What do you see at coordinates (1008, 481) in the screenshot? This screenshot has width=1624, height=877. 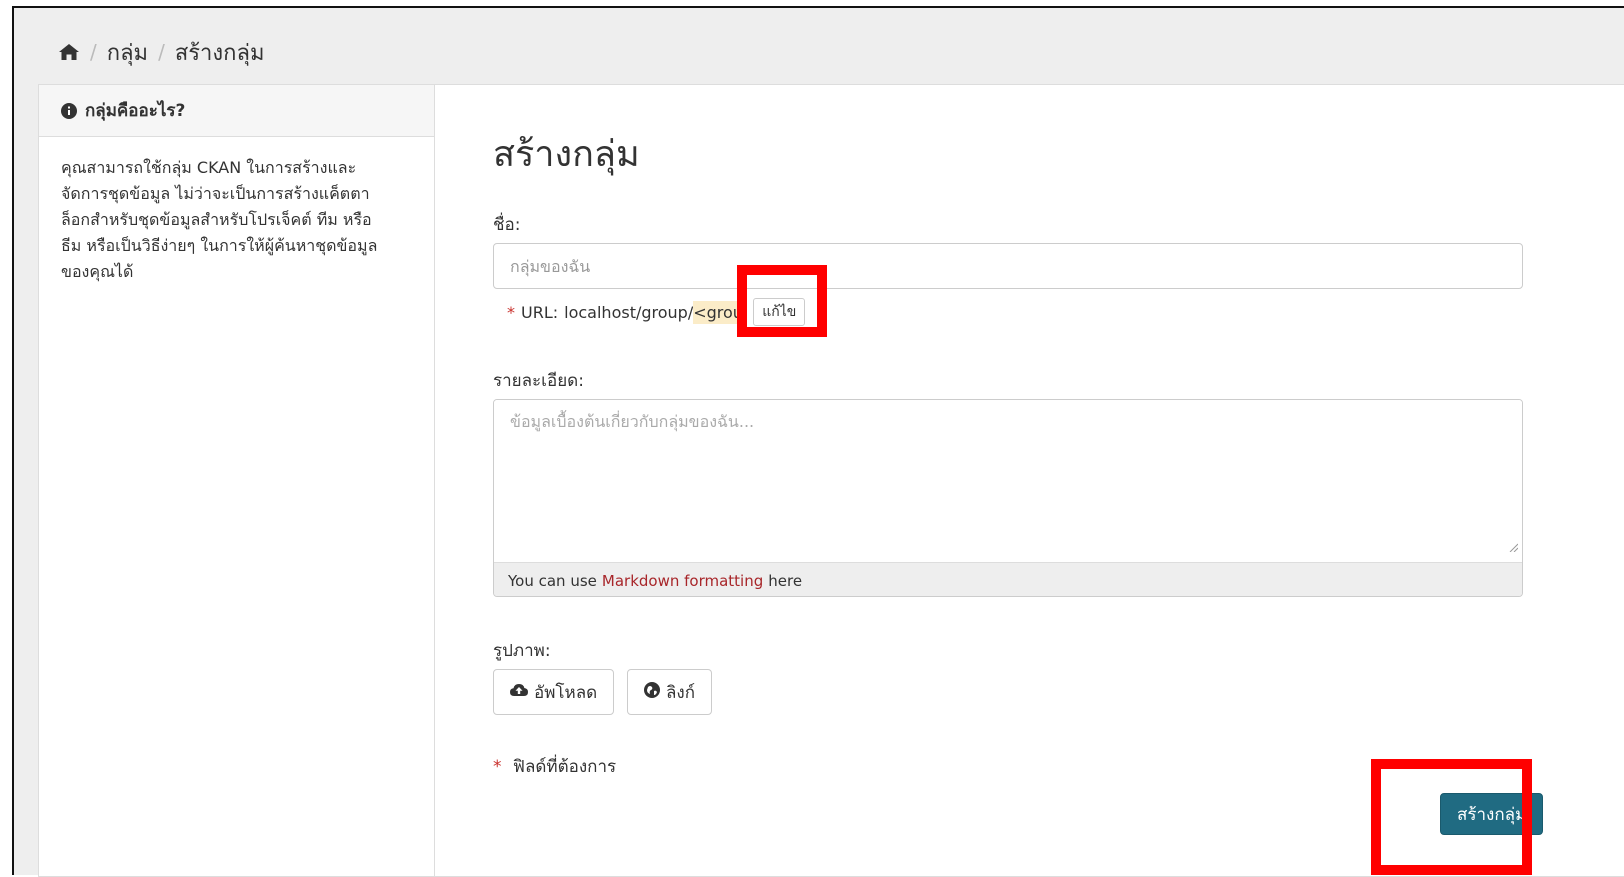 I see `description-textarea` at bounding box center [1008, 481].